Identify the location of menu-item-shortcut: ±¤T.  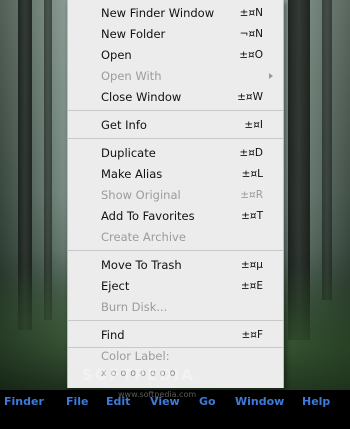
(252, 216).